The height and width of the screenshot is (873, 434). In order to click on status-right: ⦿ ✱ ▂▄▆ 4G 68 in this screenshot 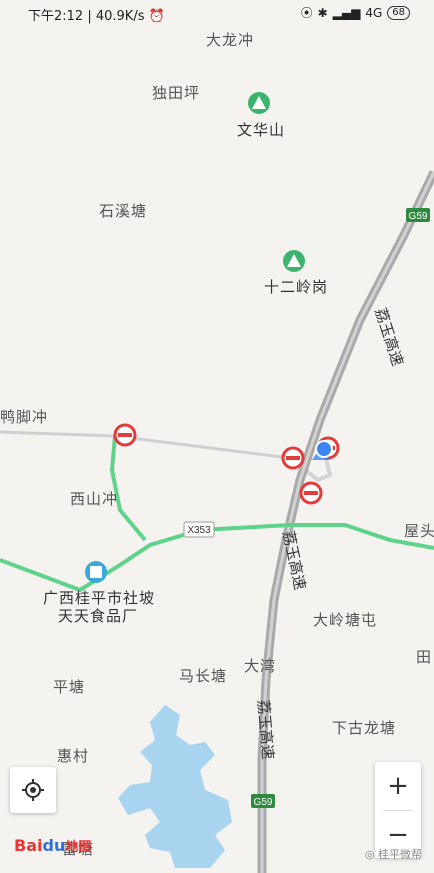, I will do `click(355, 12)`.